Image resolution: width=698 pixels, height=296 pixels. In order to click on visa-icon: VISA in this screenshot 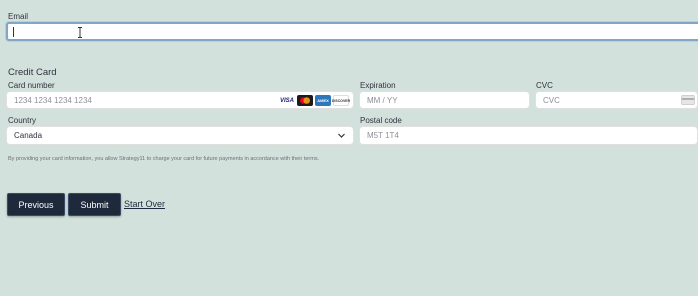, I will do `click(287, 100)`.